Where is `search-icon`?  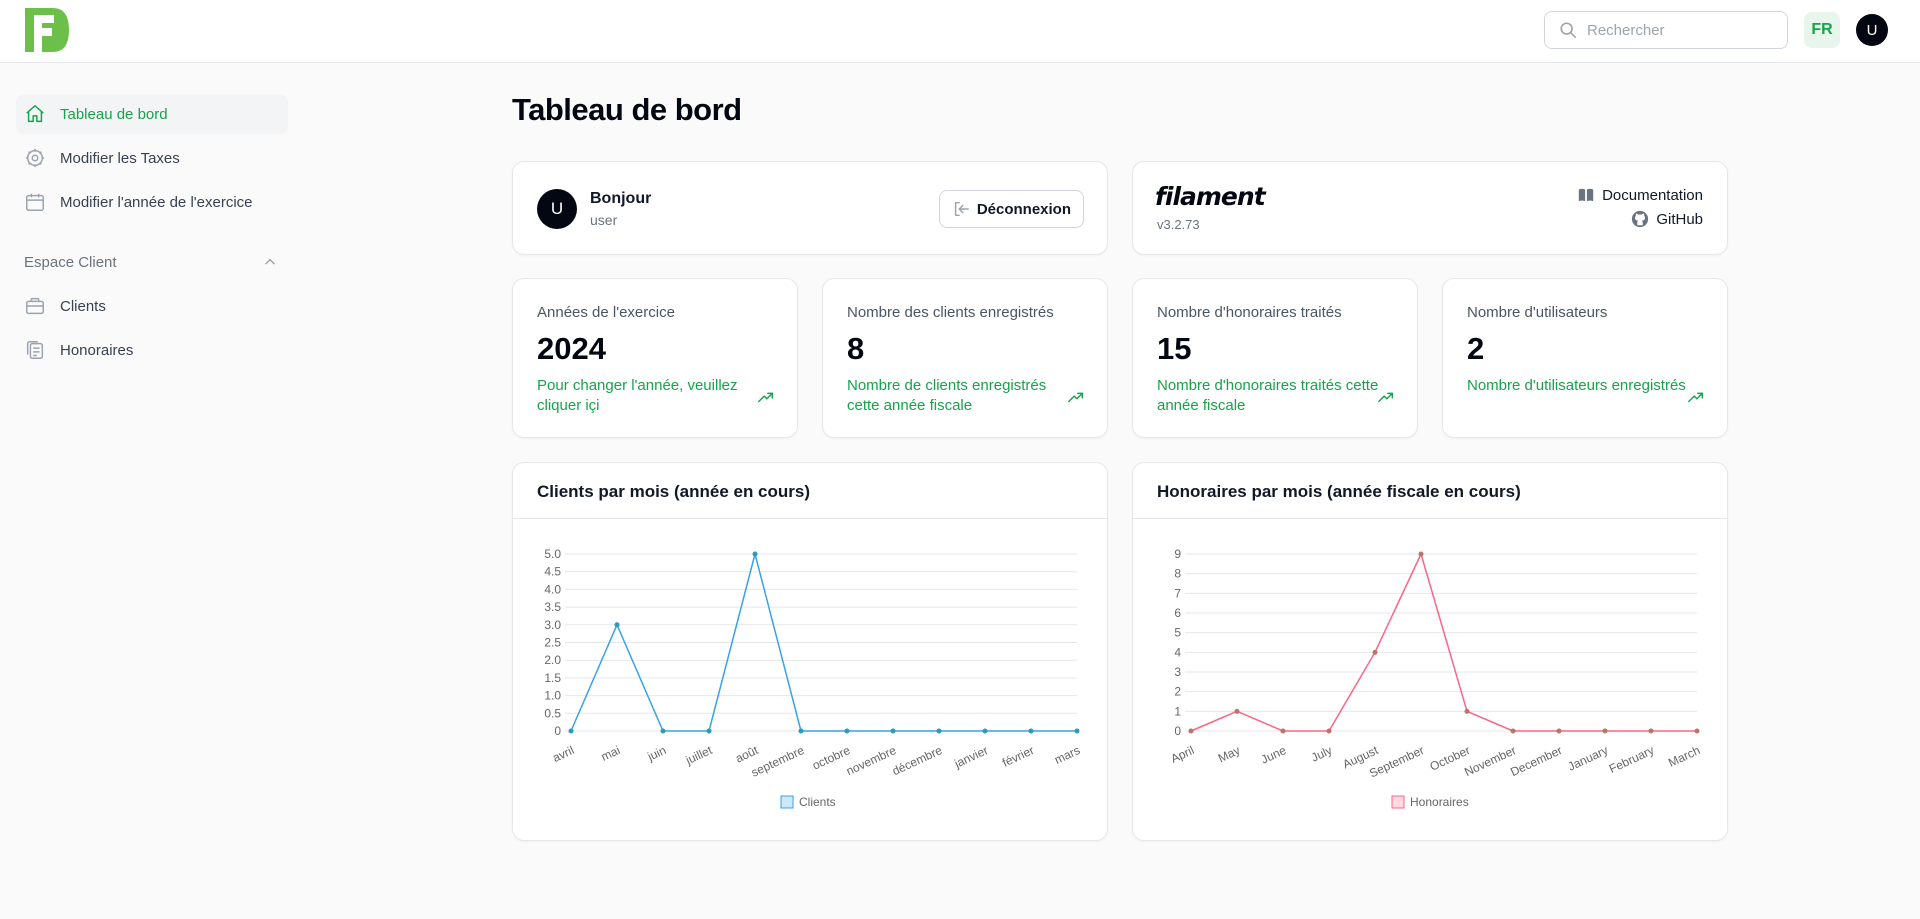
search-icon is located at coordinates (1568, 30).